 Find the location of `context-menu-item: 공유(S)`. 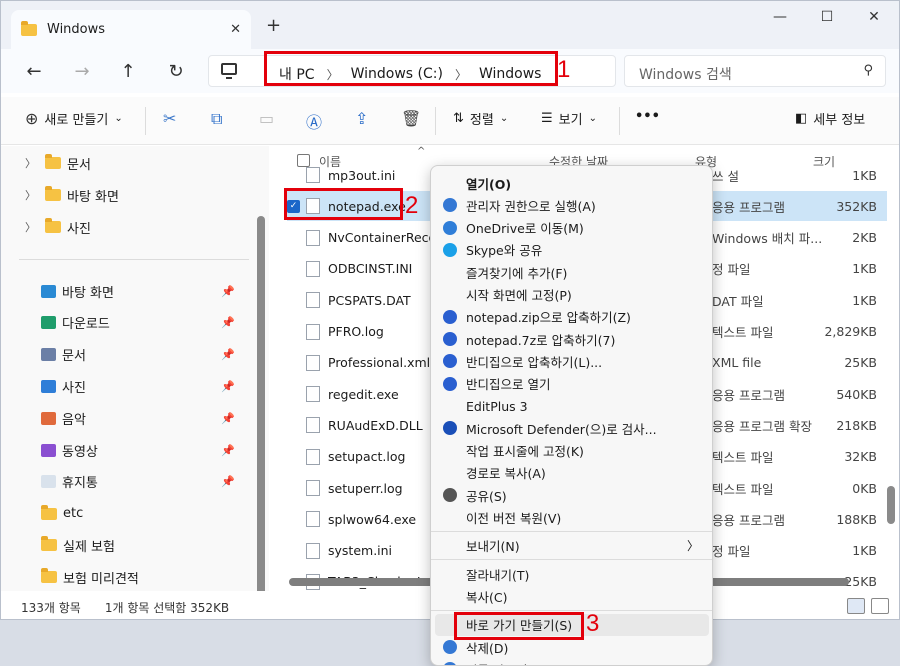

context-menu-item: 공유(S) is located at coordinates (572, 495).